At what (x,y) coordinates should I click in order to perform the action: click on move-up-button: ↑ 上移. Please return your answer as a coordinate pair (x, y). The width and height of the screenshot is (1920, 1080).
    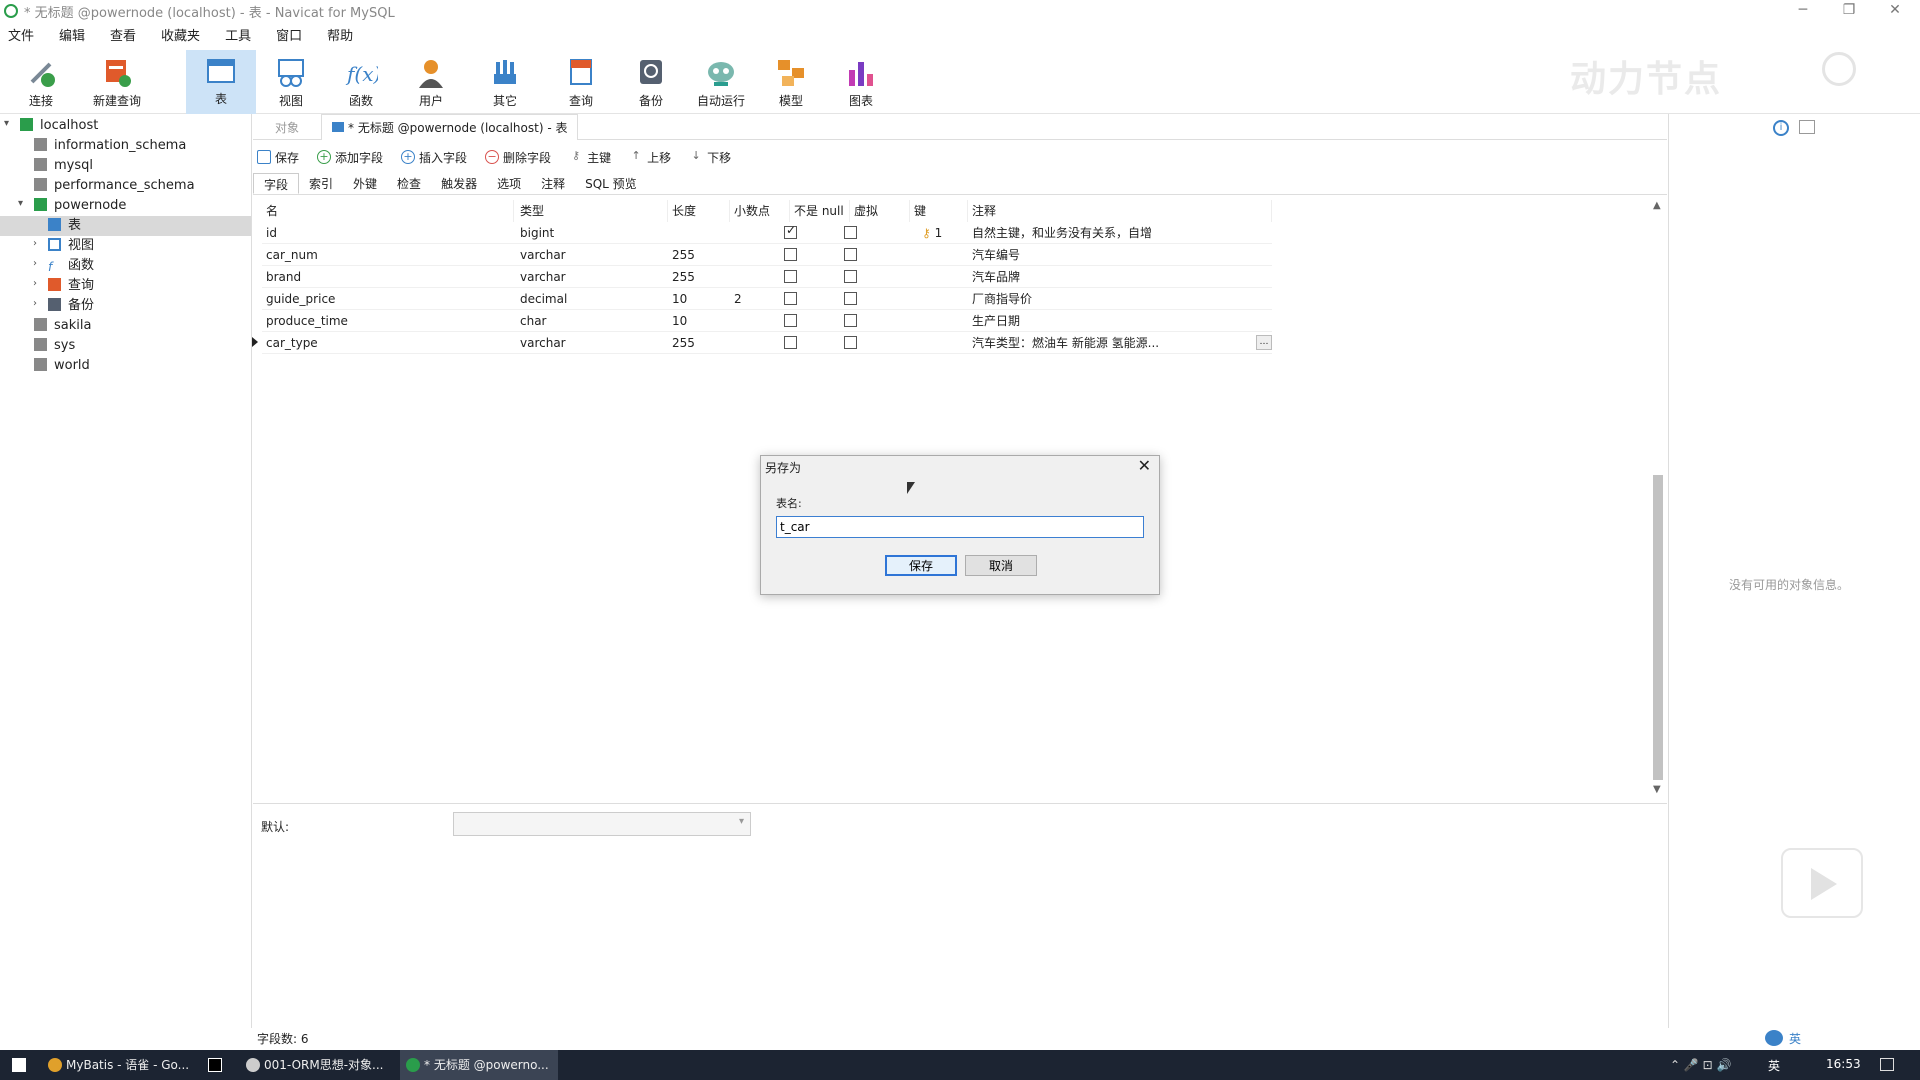
    Looking at the image, I should click on (650, 157).